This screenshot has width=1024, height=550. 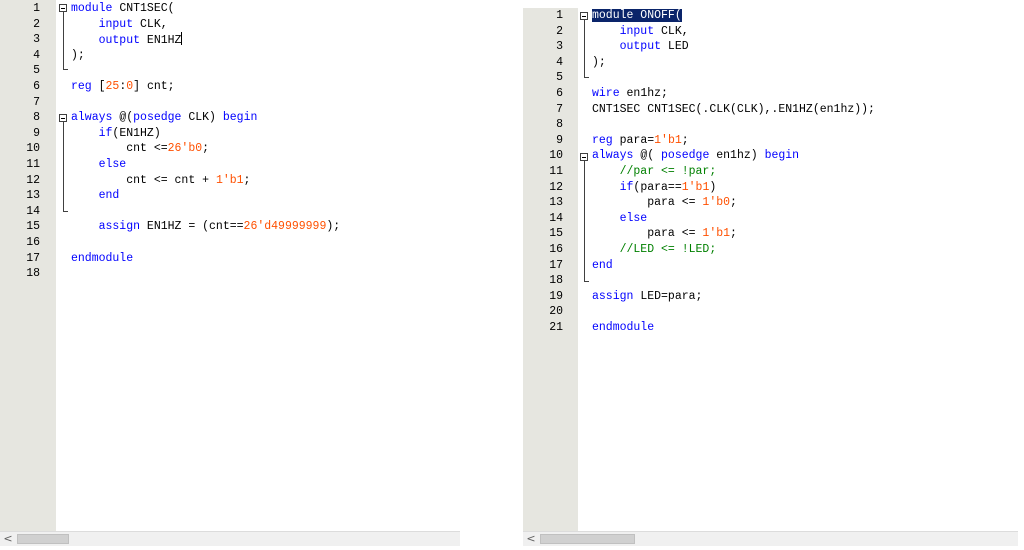 What do you see at coordinates (230, 149) in the screenshot?
I see `code-line: 10 cnt <=26'b0;` at bounding box center [230, 149].